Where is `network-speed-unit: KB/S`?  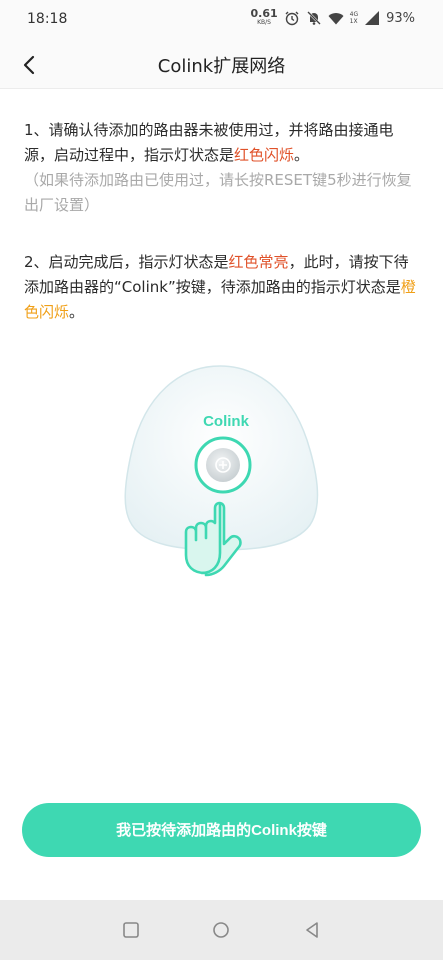 network-speed-unit: KB/S is located at coordinates (264, 22).